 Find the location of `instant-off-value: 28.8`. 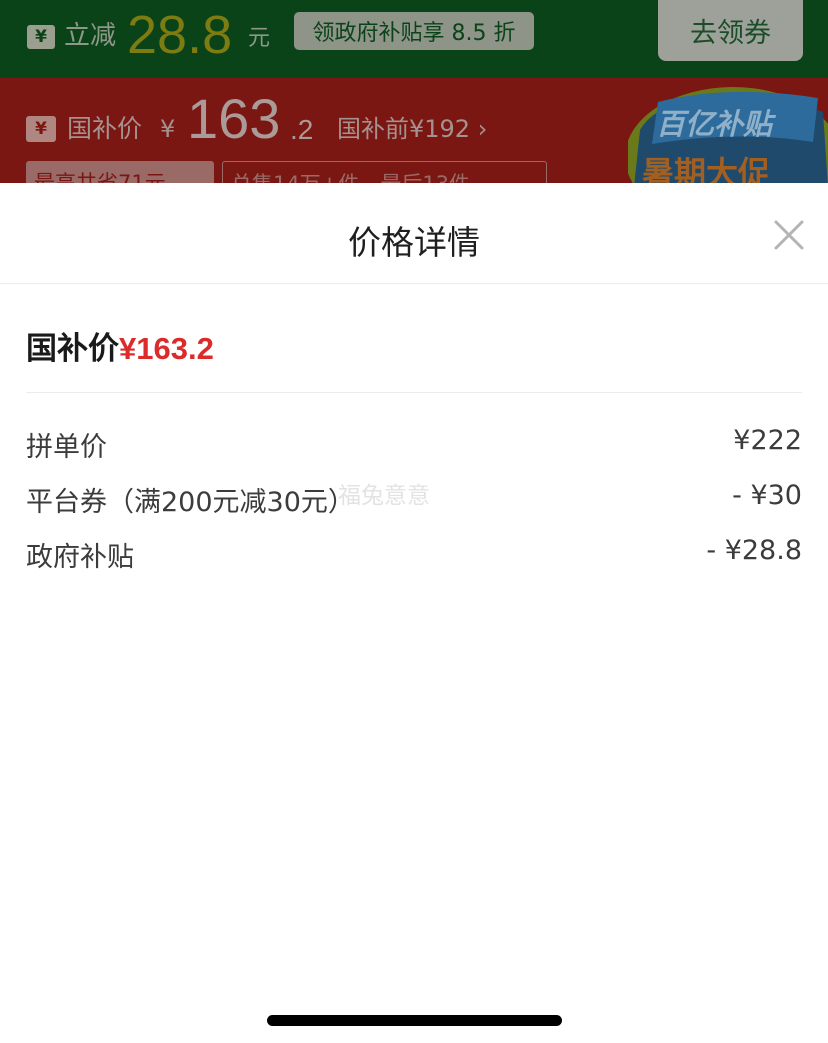

instant-off-value: 28.8 is located at coordinates (180, 35).